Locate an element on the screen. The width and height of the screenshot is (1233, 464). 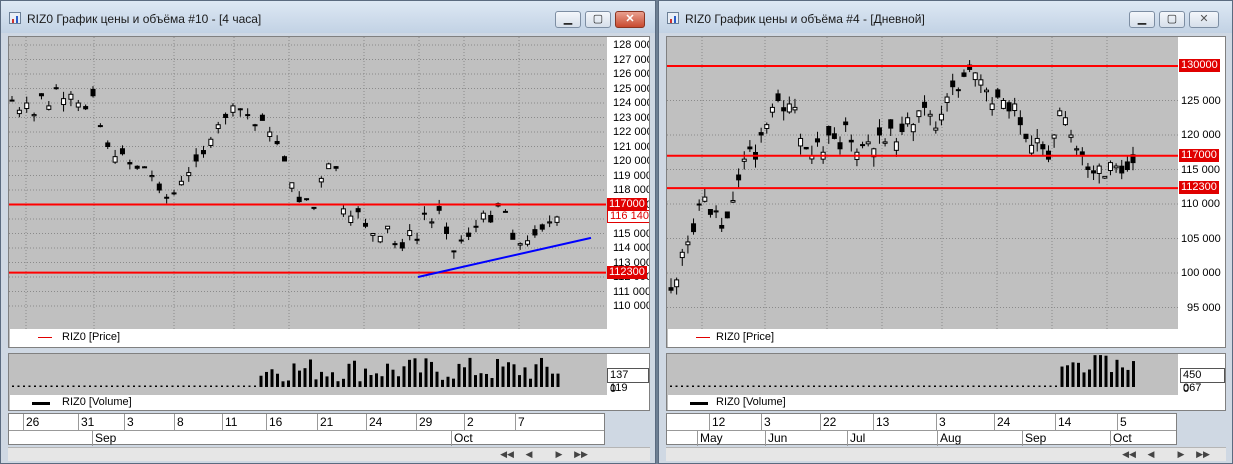
price-tick-label: 111 000 is located at coordinates (631, 291).